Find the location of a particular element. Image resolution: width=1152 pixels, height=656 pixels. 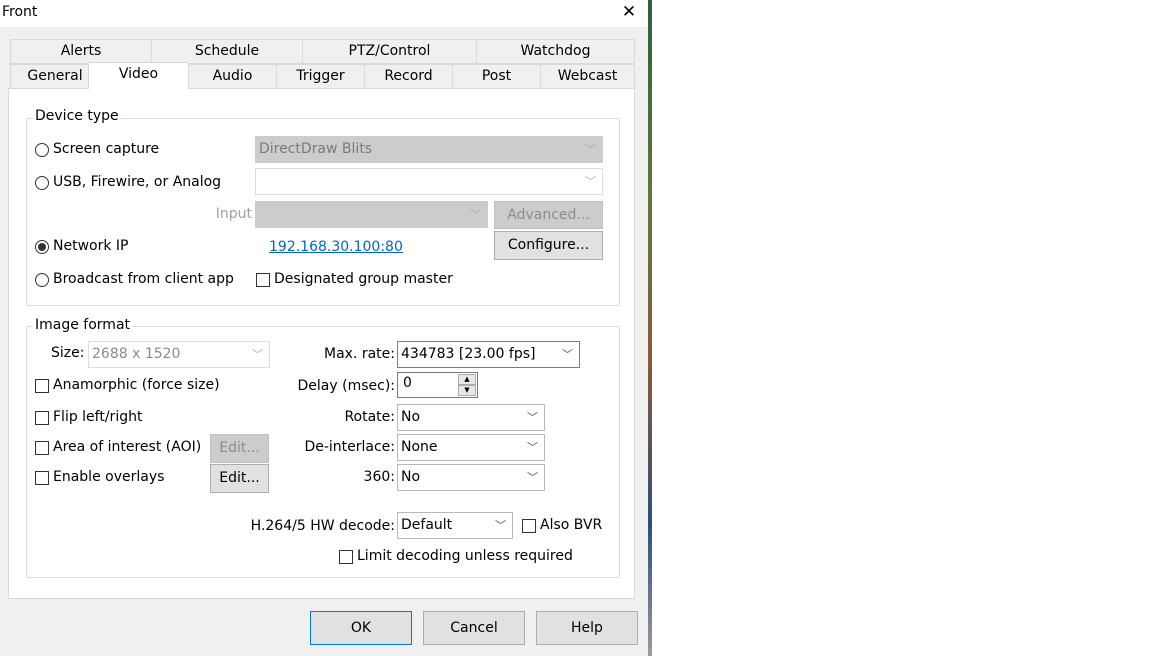

three-sixty-value: No is located at coordinates (411, 477).